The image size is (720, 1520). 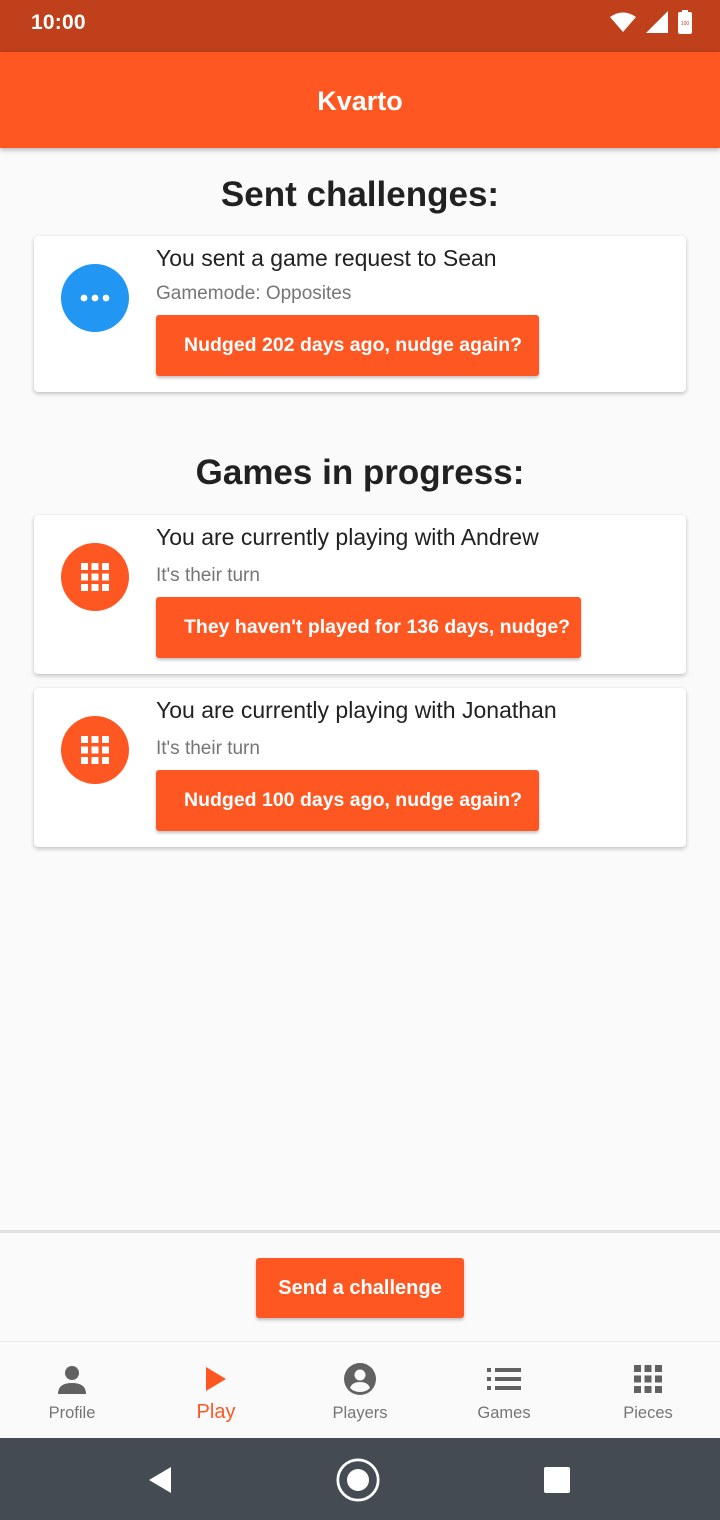 I want to click on status-bar: 10:00 100, so click(x=360, y=26).